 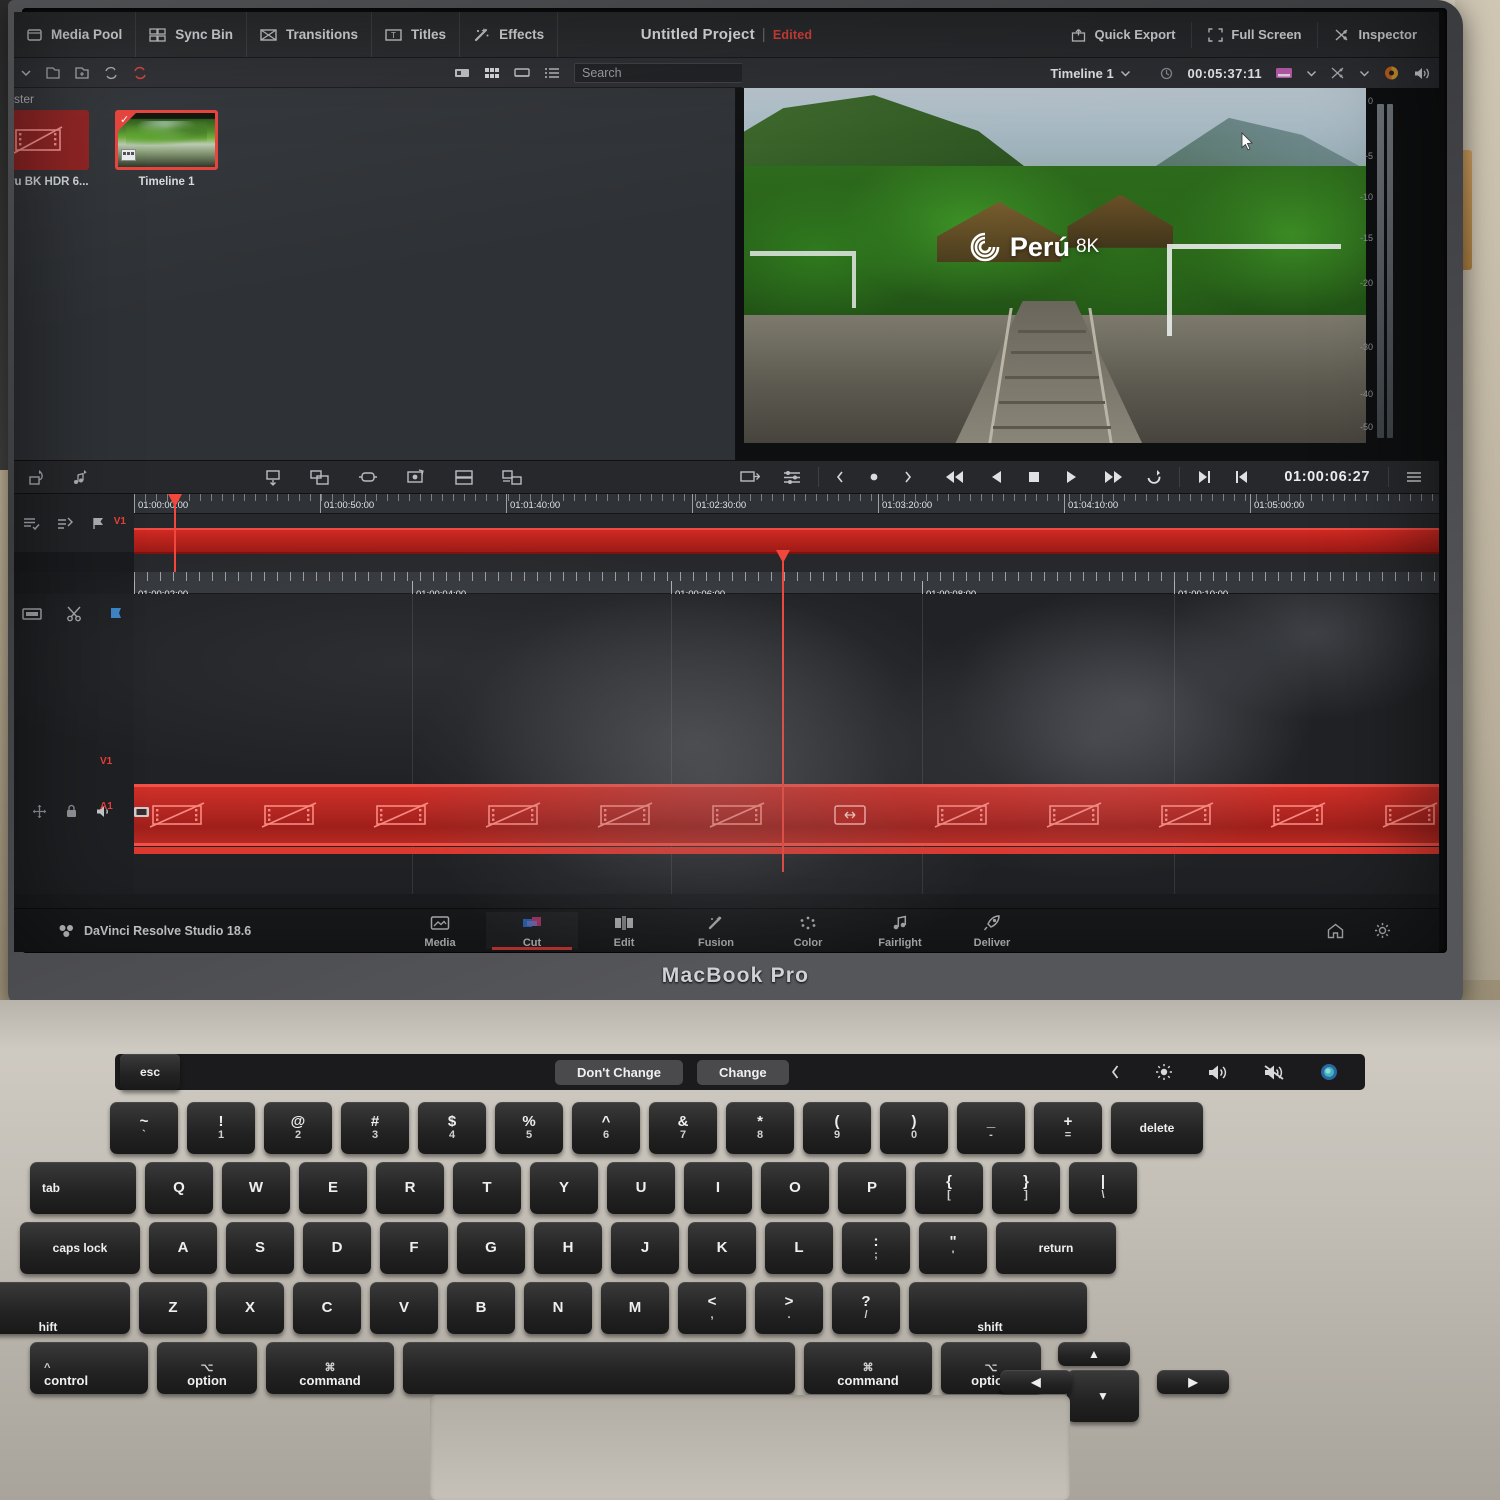 What do you see at coordinates (150, 1072) in the screenshot?
I see `key-esc: esc` at bounding box center [150, 1072].